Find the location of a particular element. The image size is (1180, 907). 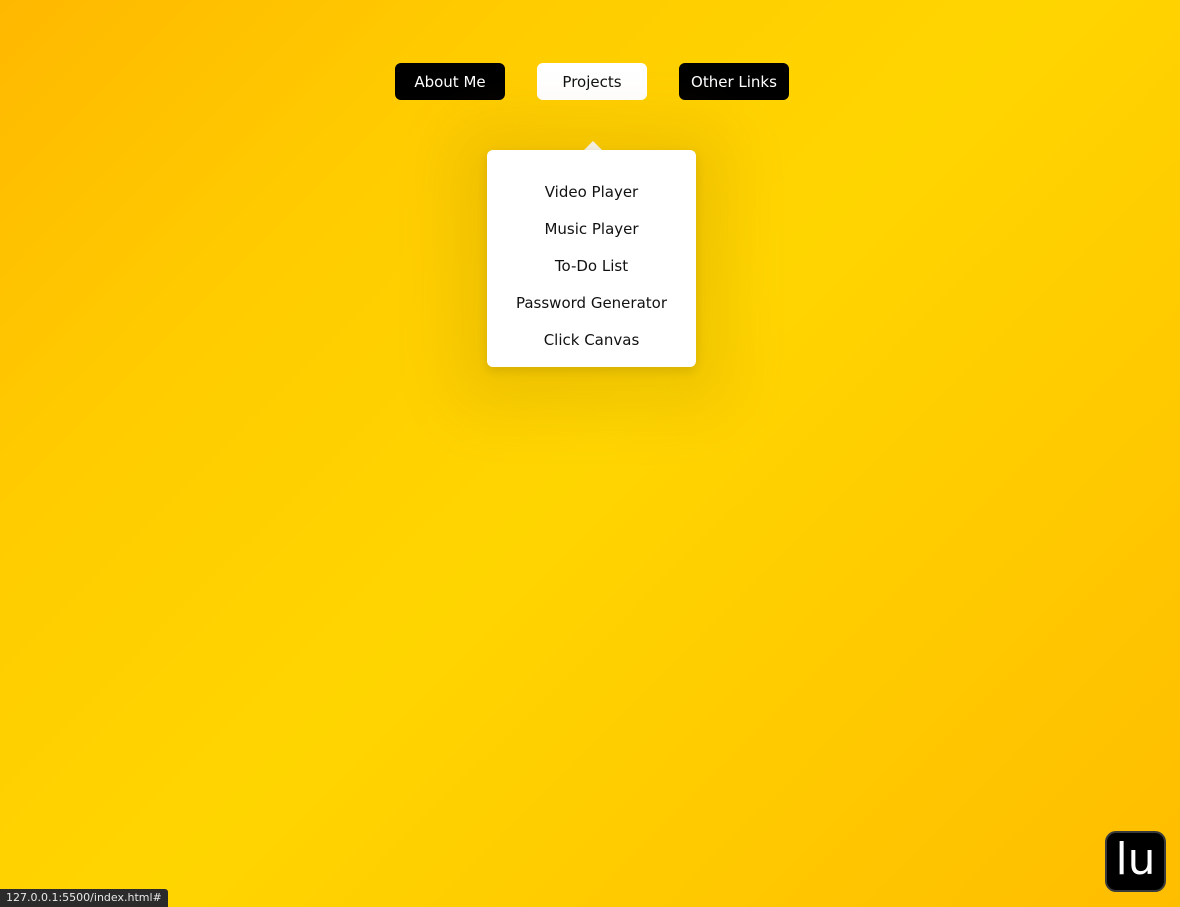

site-logo: lu is located at coordinates (1135, 861).